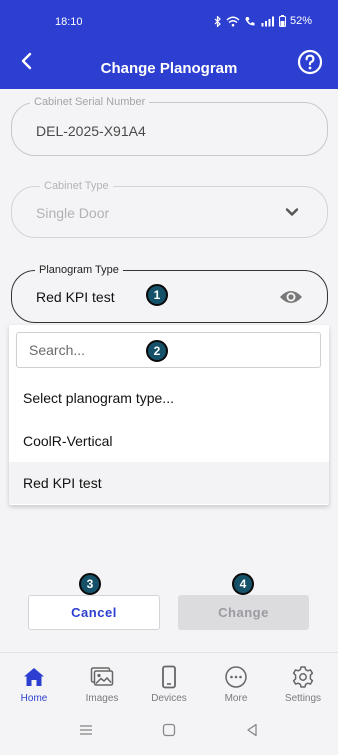 This screenshot has height=755, width=338. What do you see at coordinates (236, 677) in the screenshot?
I see `more-icon` at bounding box center [236, 677].